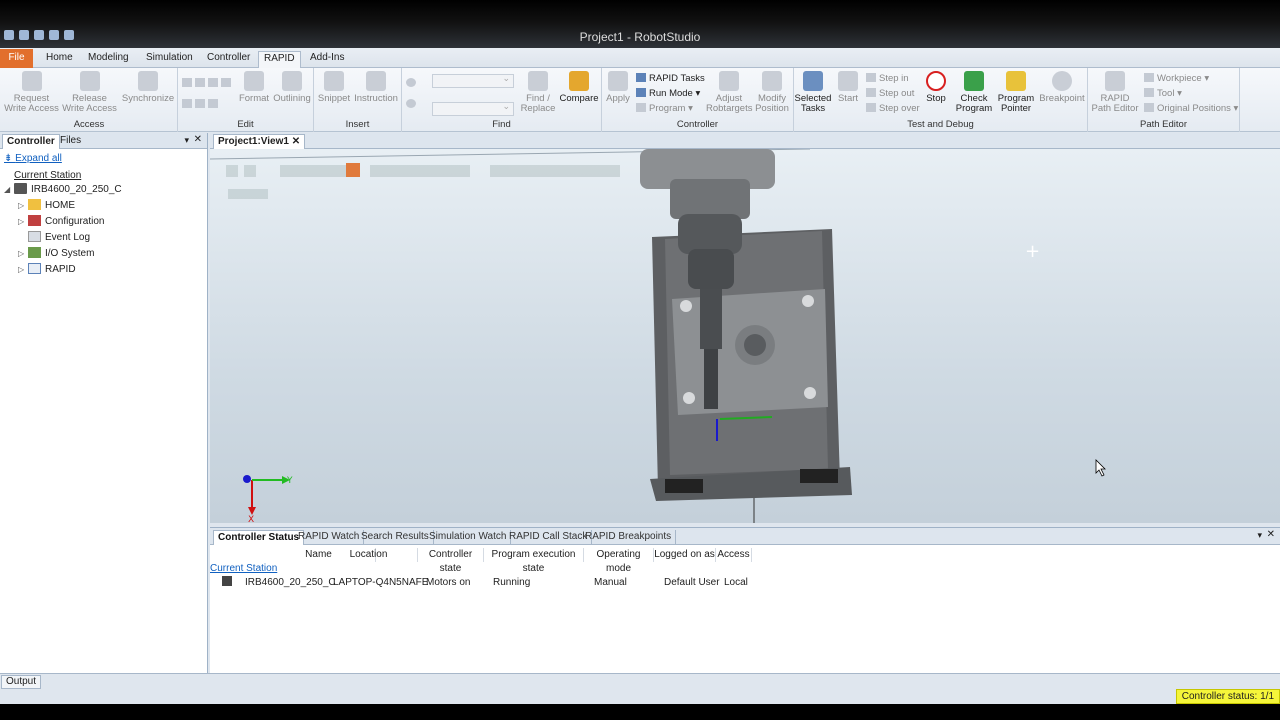 Image resolution: width=1280 pixels, height=720 pixels. What do you see at coordinates (20, 188) in the screenshot?
I see `controller-icon` at bounding box center [20, 188].